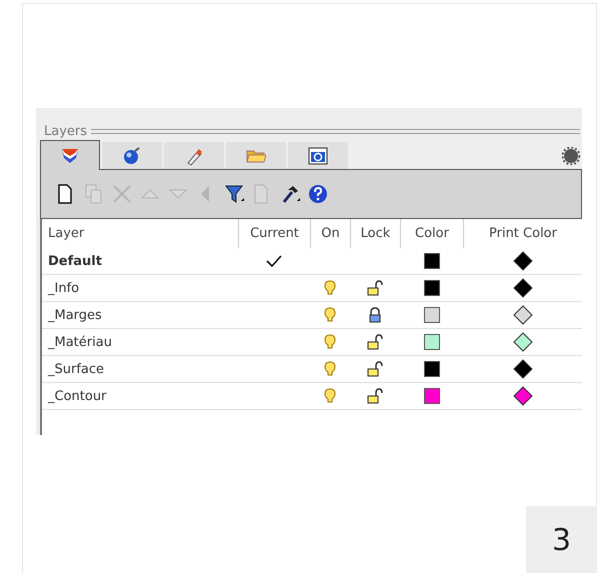 The width and height of the screenshot is (605, 573). I want to click on column-header: Current, so click(274, 233).